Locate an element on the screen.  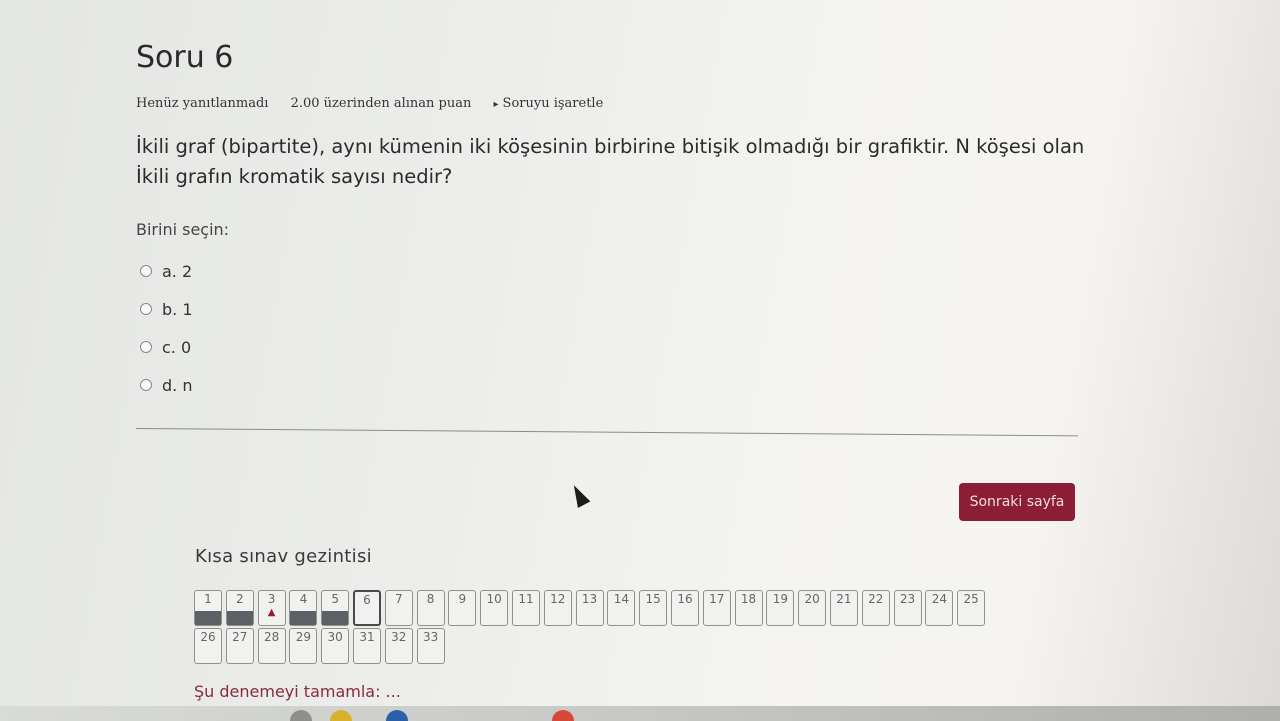
quiz-nav-button-21: 21 is located at coordinates (843, 608).